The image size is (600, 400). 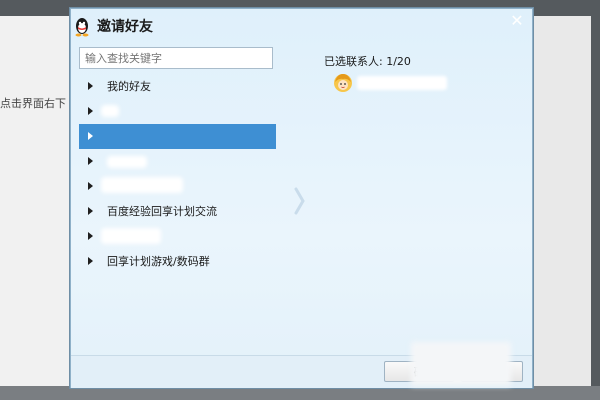 What do you see at coordinates (176, 58) in the screenshot?
I see `search-input` at bounding box center [176, 58].